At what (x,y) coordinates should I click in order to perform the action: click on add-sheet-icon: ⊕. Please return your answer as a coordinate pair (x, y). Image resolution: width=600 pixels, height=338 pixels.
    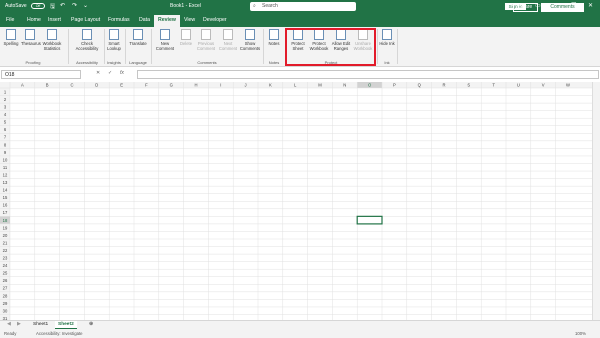
    Looking at the image, I should click on (91, 325).